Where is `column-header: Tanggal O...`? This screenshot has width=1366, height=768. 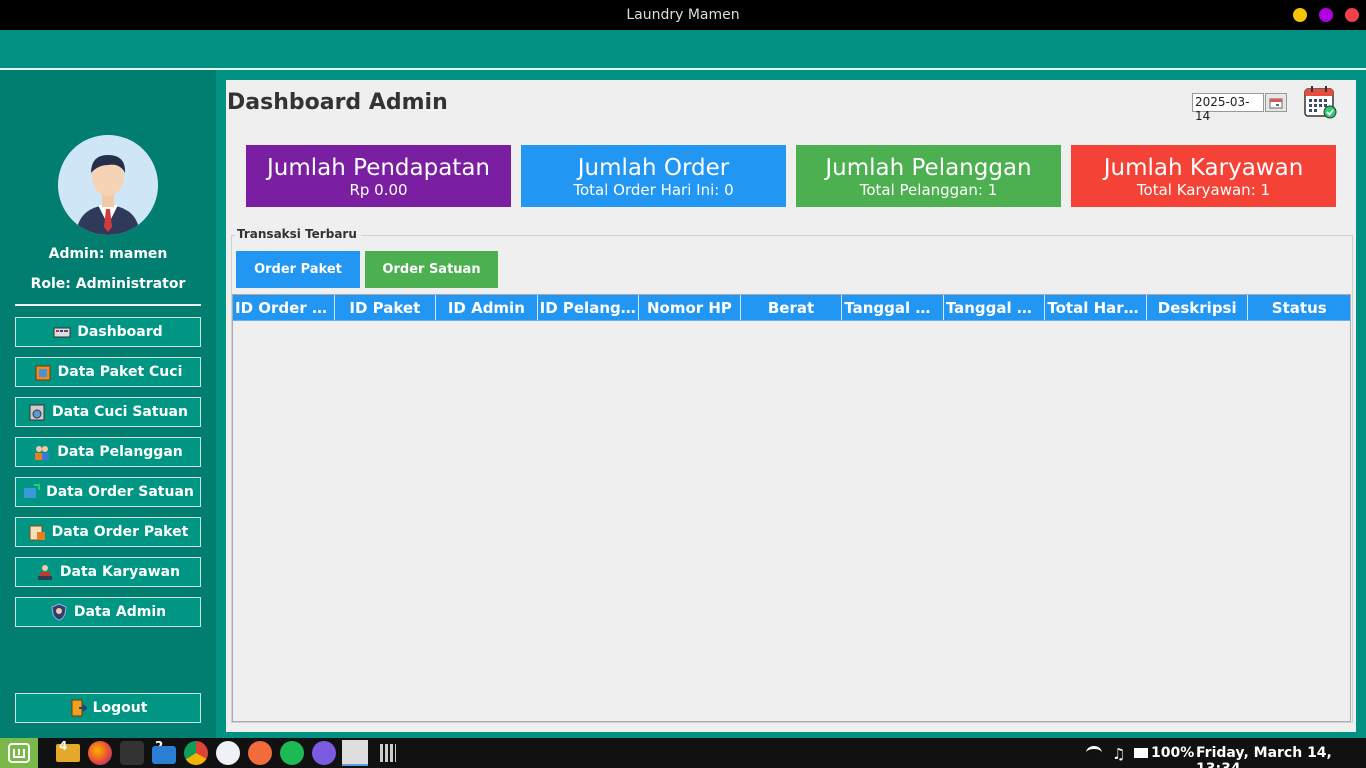
column-header: Tanggal O... is located at coordinates (893, 307).